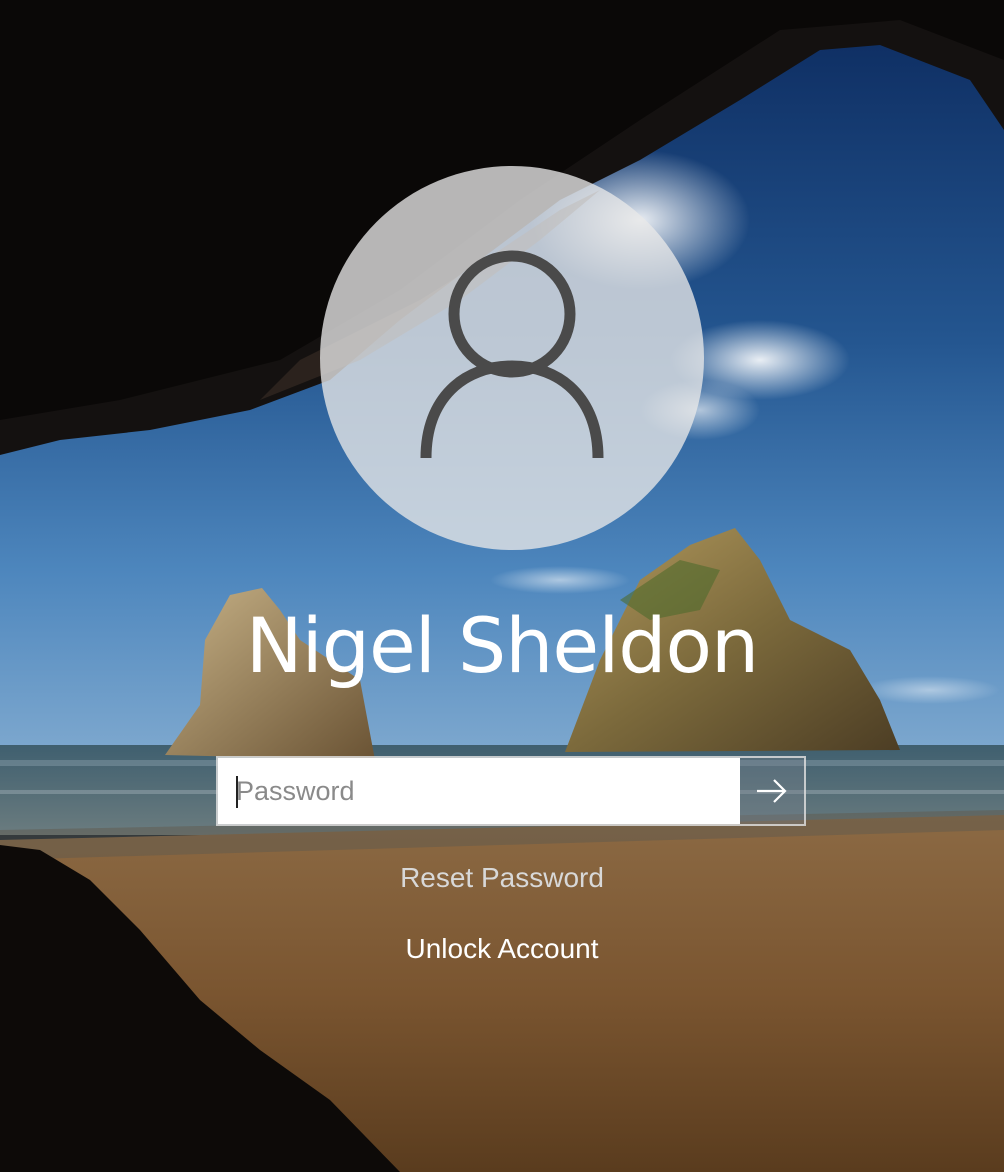 The image size is (1004, 1172). I want to click on reset-password-link: Reset Password, so click(502, 878).